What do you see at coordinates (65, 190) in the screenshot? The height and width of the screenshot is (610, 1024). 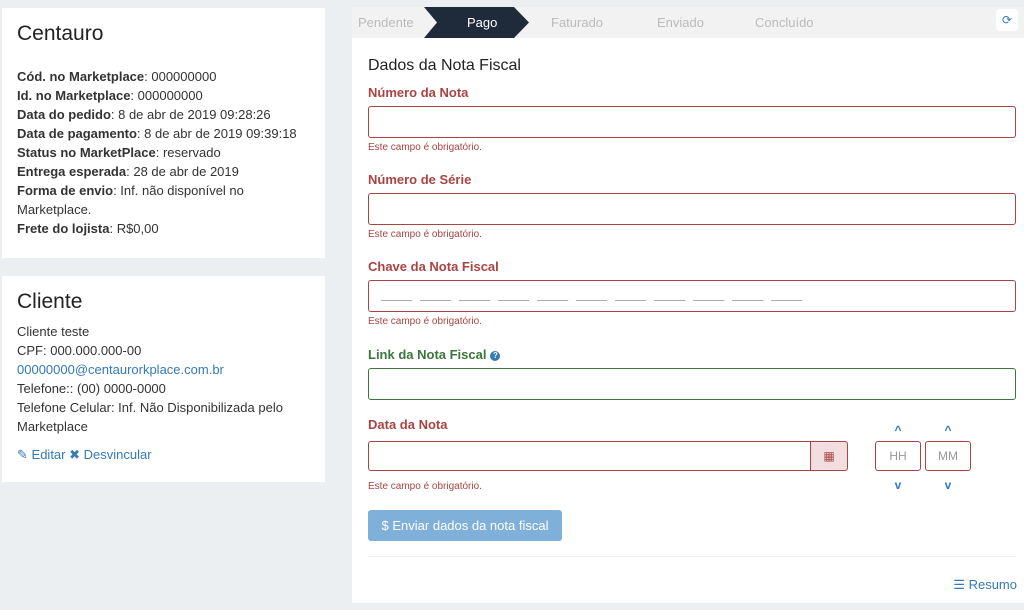 I see `store-info-label: Forma de envio` at bounding box center [65, 190].